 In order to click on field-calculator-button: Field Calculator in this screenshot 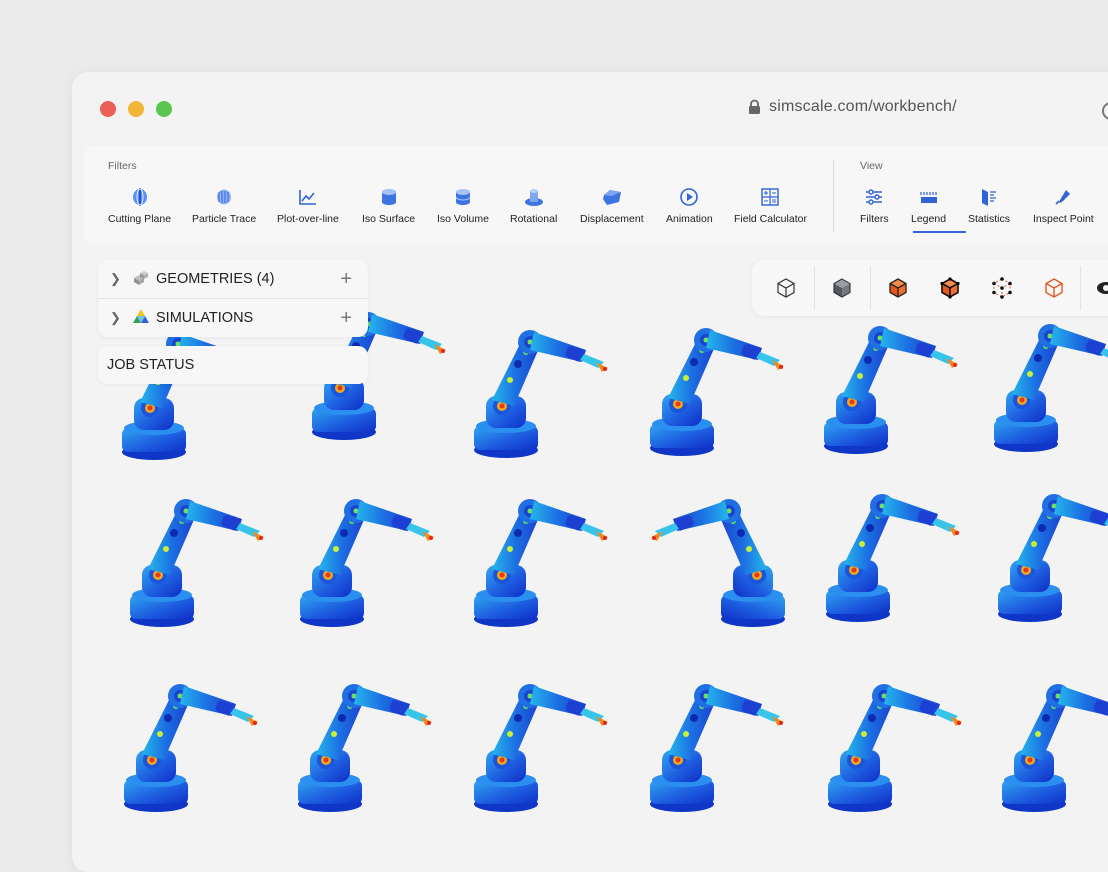, I will do `click(770, 205)`.